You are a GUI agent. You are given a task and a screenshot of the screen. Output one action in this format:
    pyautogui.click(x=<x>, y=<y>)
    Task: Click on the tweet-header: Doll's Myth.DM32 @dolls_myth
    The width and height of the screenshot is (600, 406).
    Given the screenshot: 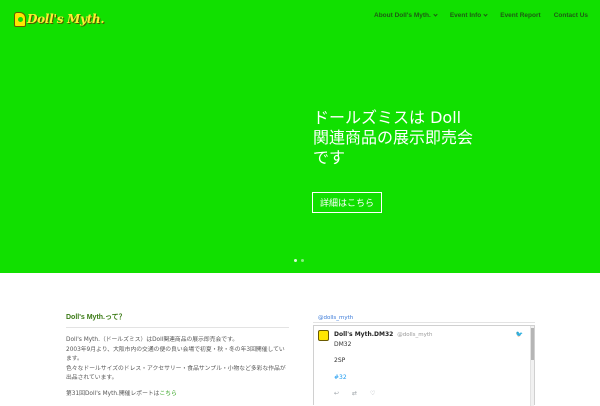 What is the action you would take?
    pyautogui.click(x=383, y=334)
    